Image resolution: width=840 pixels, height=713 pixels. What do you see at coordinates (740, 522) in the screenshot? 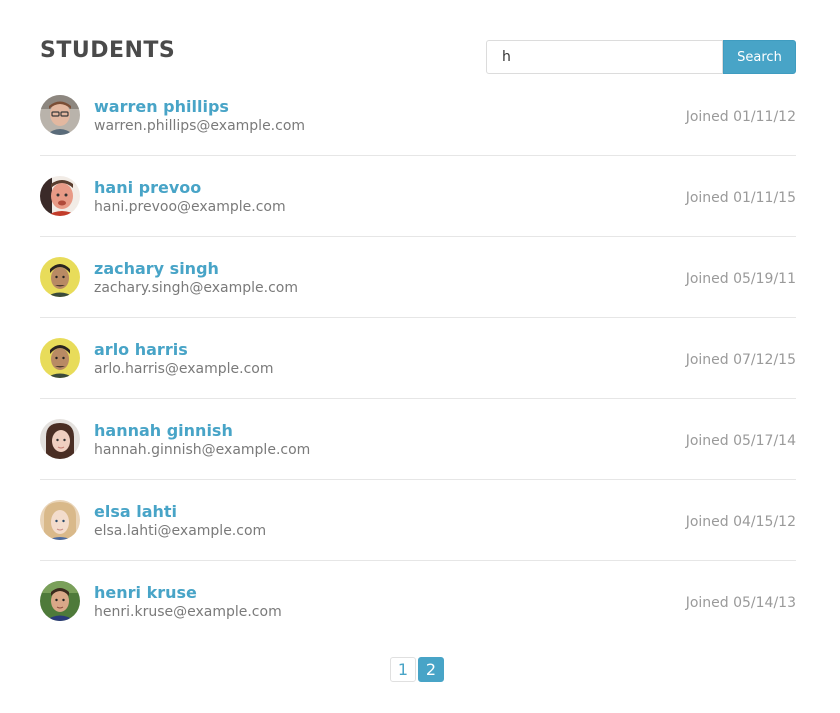
I see `joined-date: Joined 04/15/12` at bounding box center [740, 522].